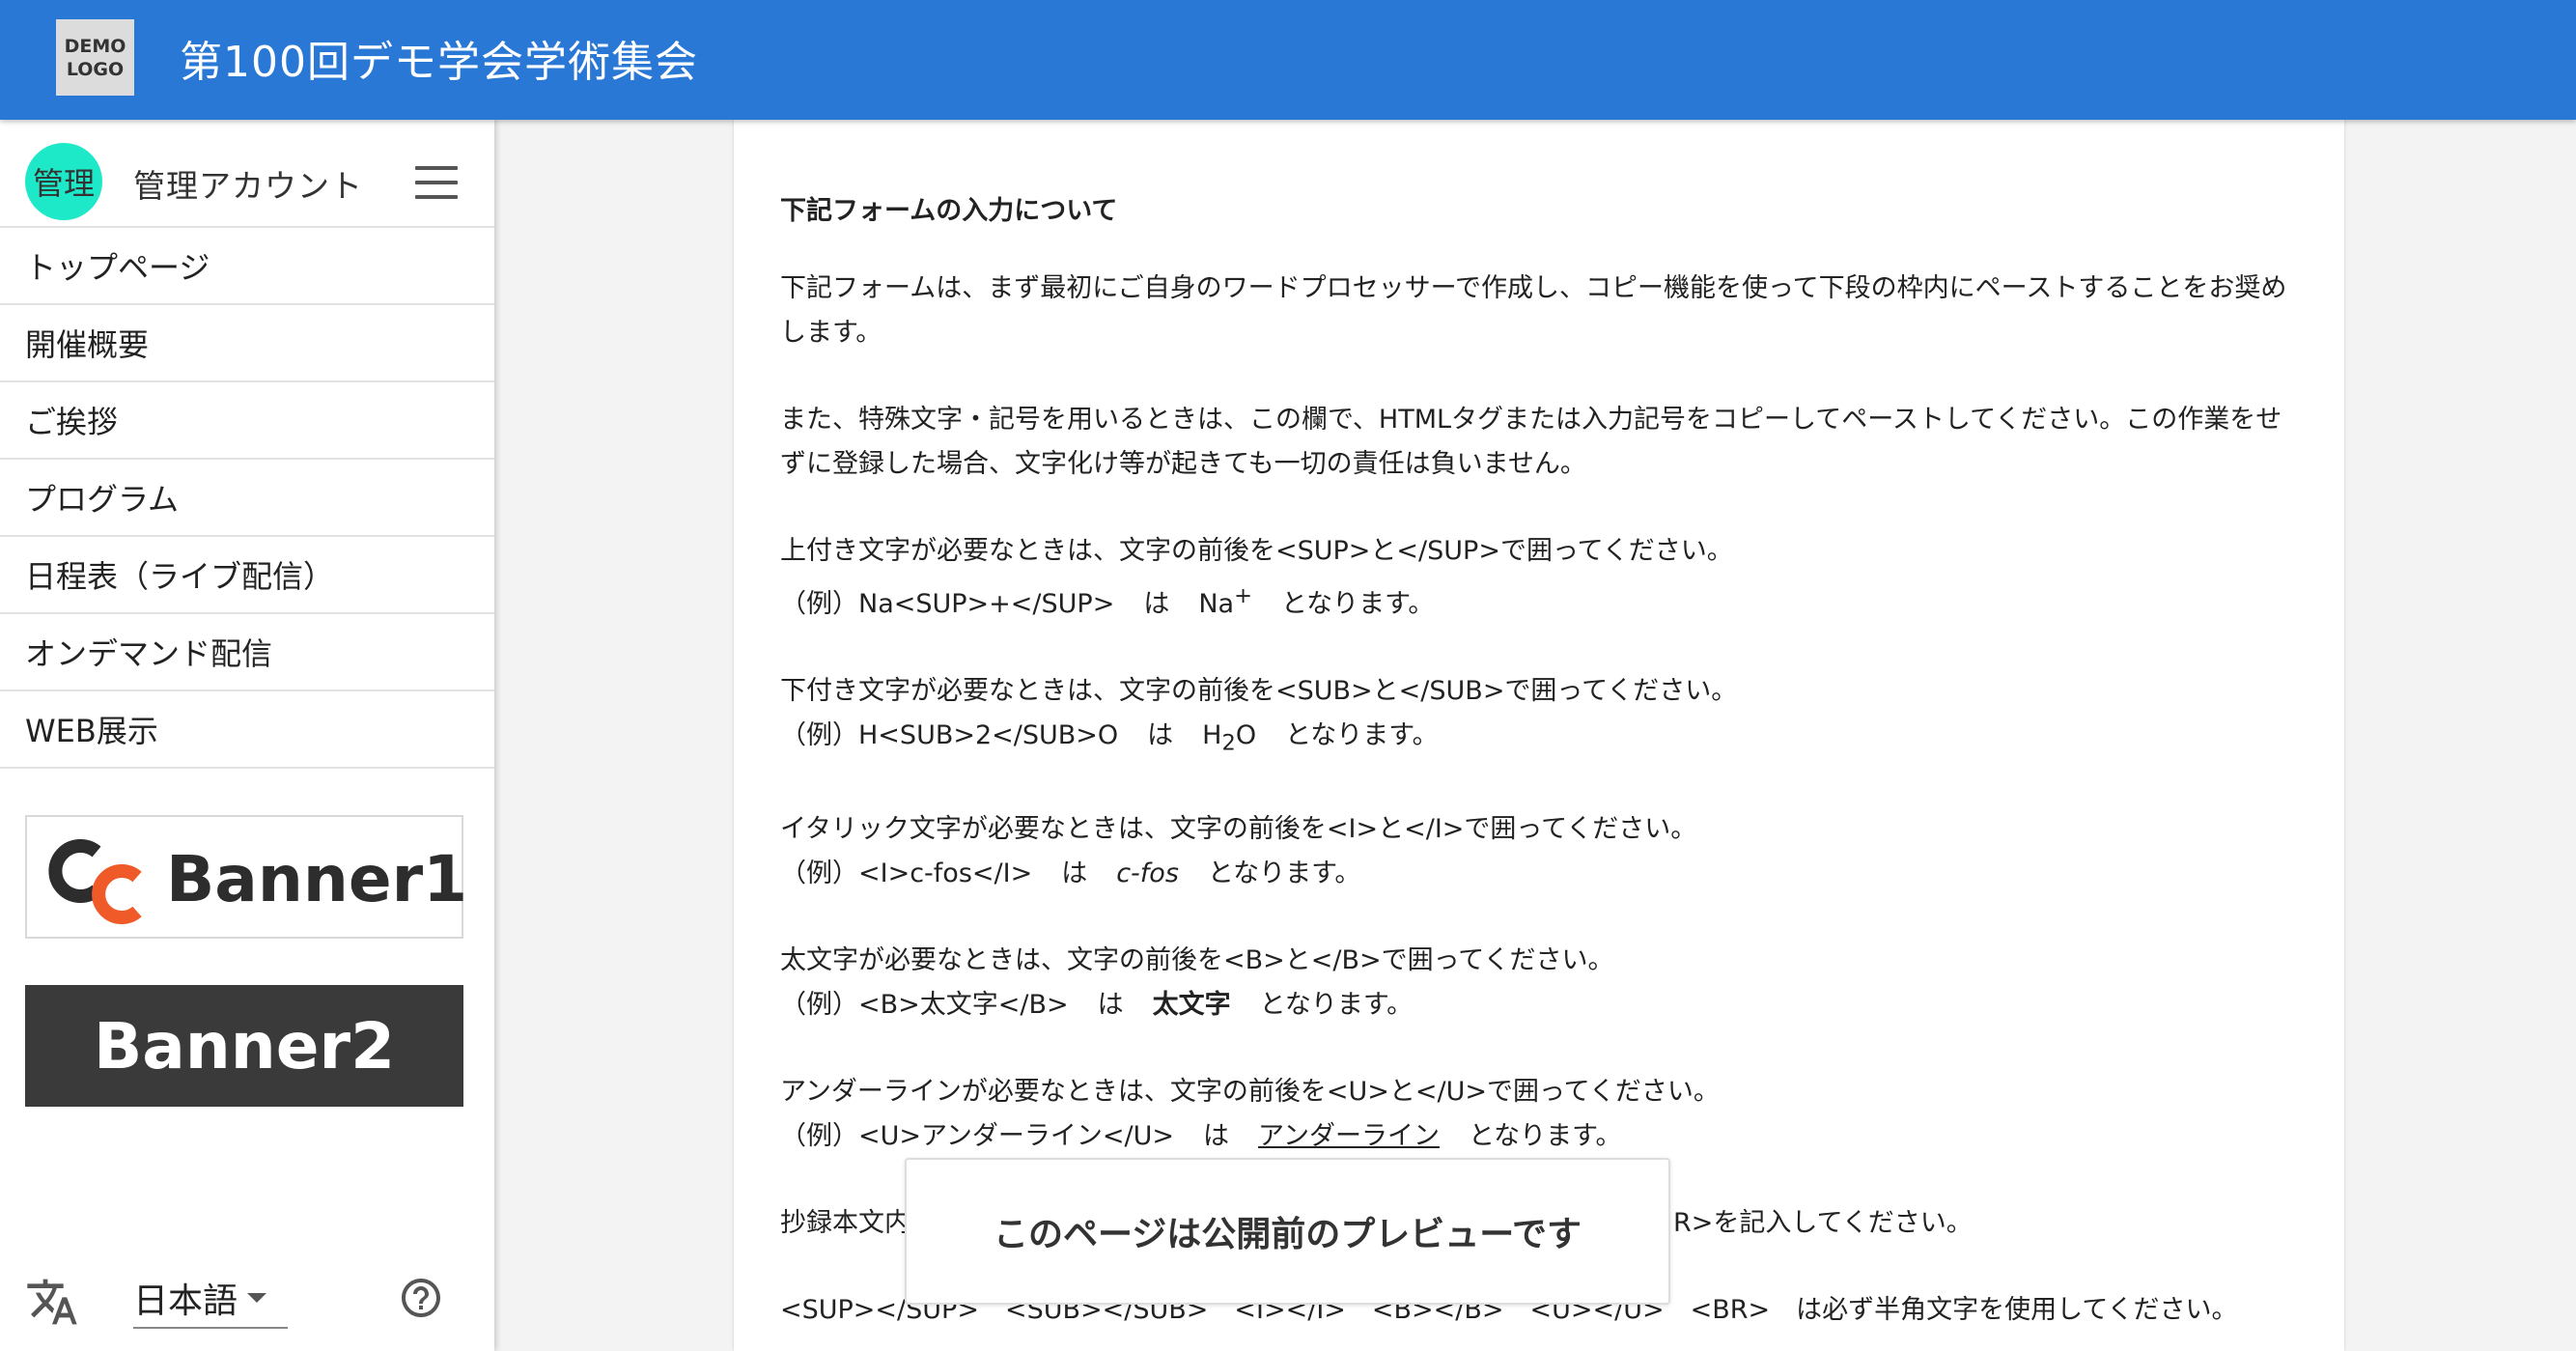 This screenshot has height=1351, width=2576. I want to click on preview-notice: このページは公開前のプレビューです, so click(1287, 1231).